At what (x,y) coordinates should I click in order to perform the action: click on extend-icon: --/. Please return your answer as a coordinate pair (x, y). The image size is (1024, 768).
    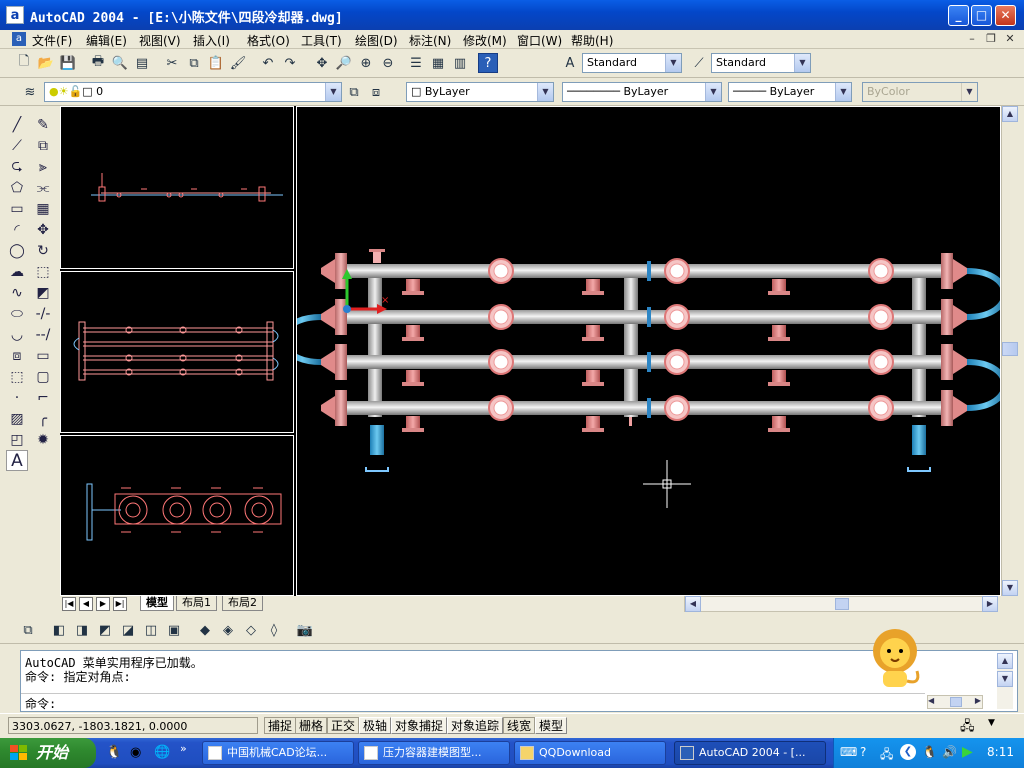
    Looking at the image, I should click on (43, 334).